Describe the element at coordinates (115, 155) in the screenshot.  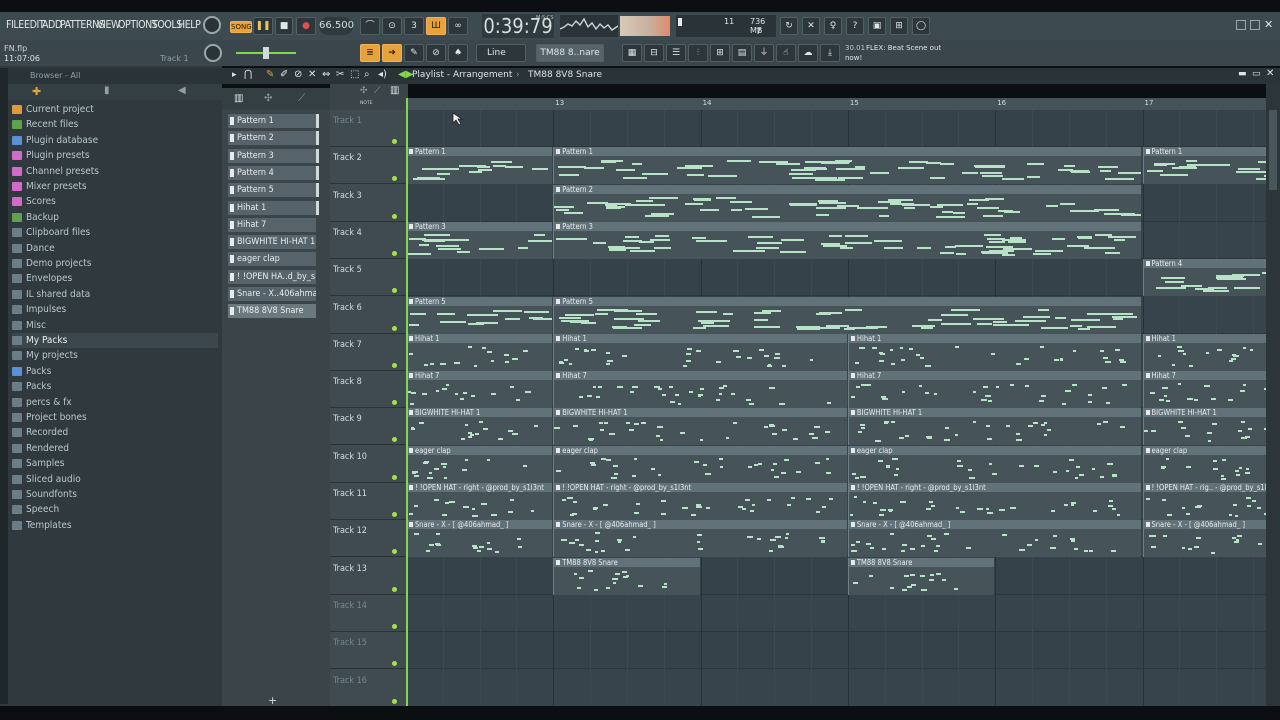
I see `browser-item: Plugin presets` at that location.